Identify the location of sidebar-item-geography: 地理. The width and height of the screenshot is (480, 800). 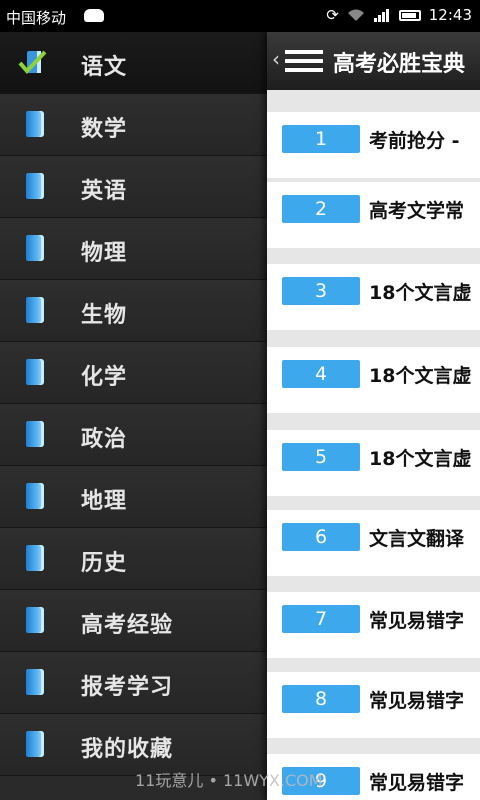
(133, 497).